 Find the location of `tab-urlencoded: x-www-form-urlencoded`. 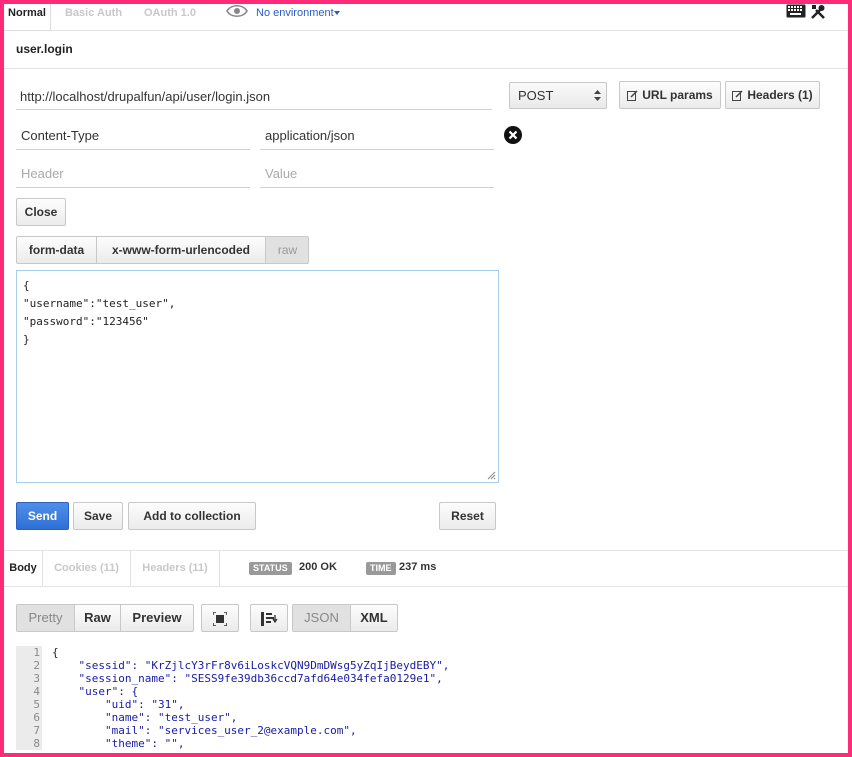

tab-urlencoded: x-www-form-urlencoded is located at coordinates (181, 250).